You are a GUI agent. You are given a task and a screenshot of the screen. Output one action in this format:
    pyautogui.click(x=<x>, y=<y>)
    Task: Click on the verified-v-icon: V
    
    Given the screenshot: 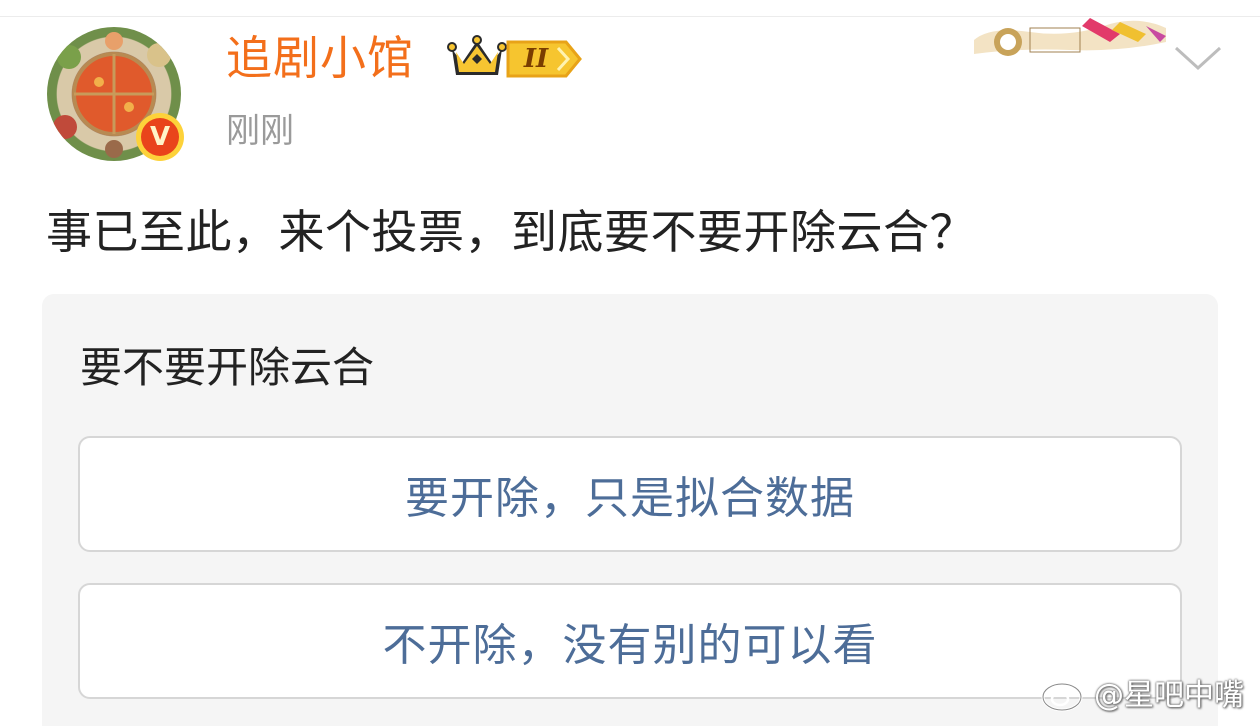 What is the action you would take?
    pyautogui.click(x=160, y=137)
    